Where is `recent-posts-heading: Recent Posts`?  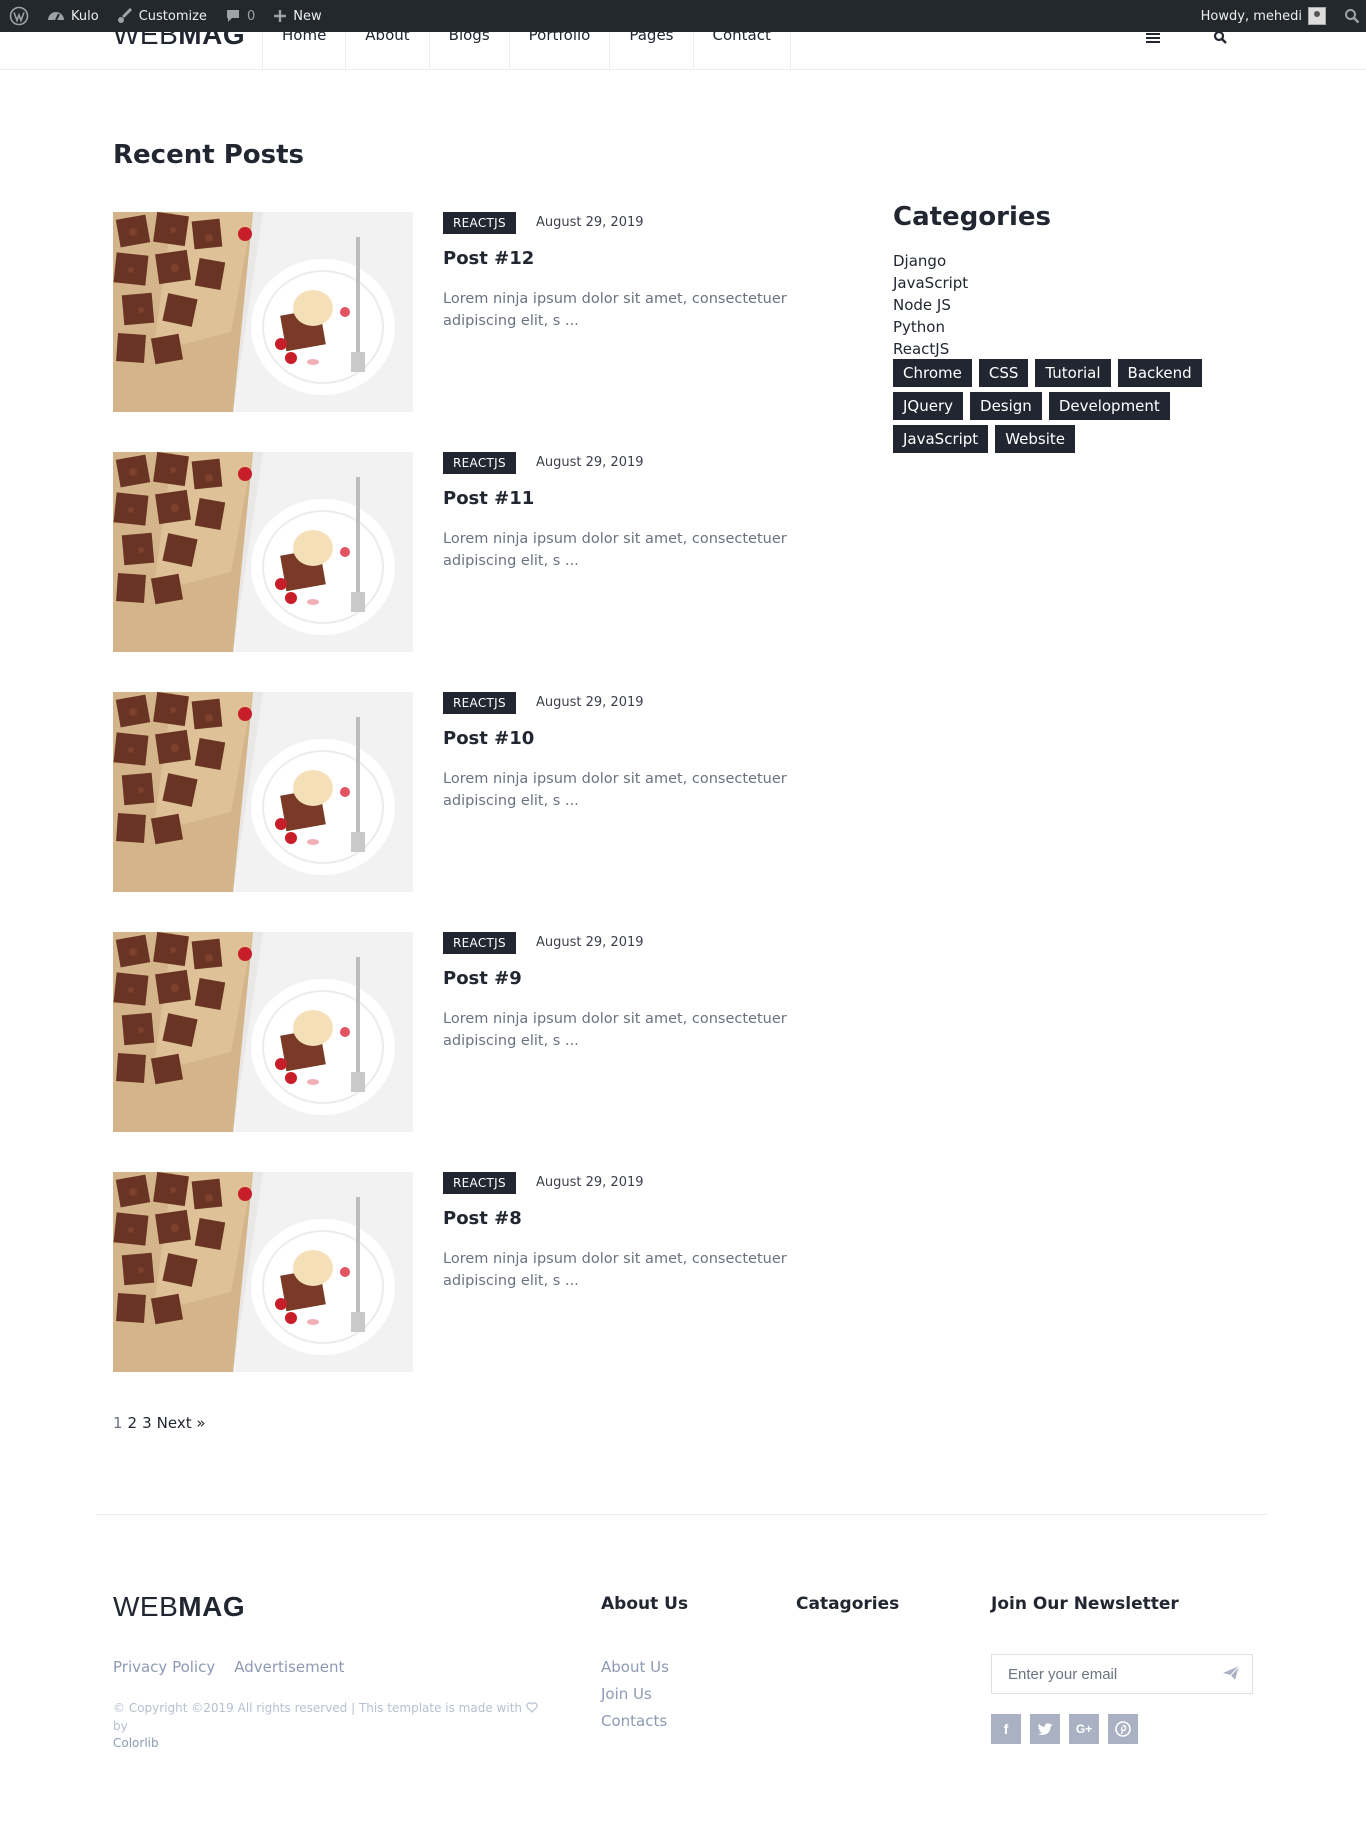 recent-posts-heading: Recent Posts is located at coordinates (208, 155).